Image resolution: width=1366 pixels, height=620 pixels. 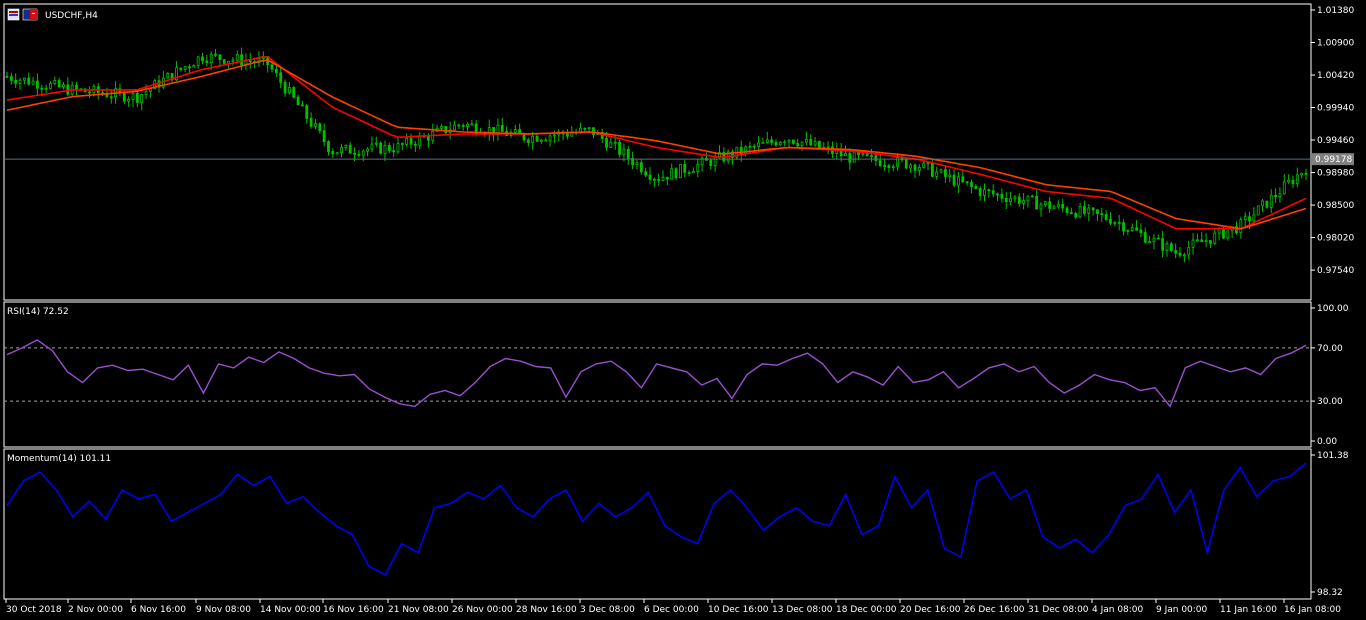 What do you see at coordinates (13, 14) in the screenshot?
I see `chart-window-icon` at bounding box center [13, 14].